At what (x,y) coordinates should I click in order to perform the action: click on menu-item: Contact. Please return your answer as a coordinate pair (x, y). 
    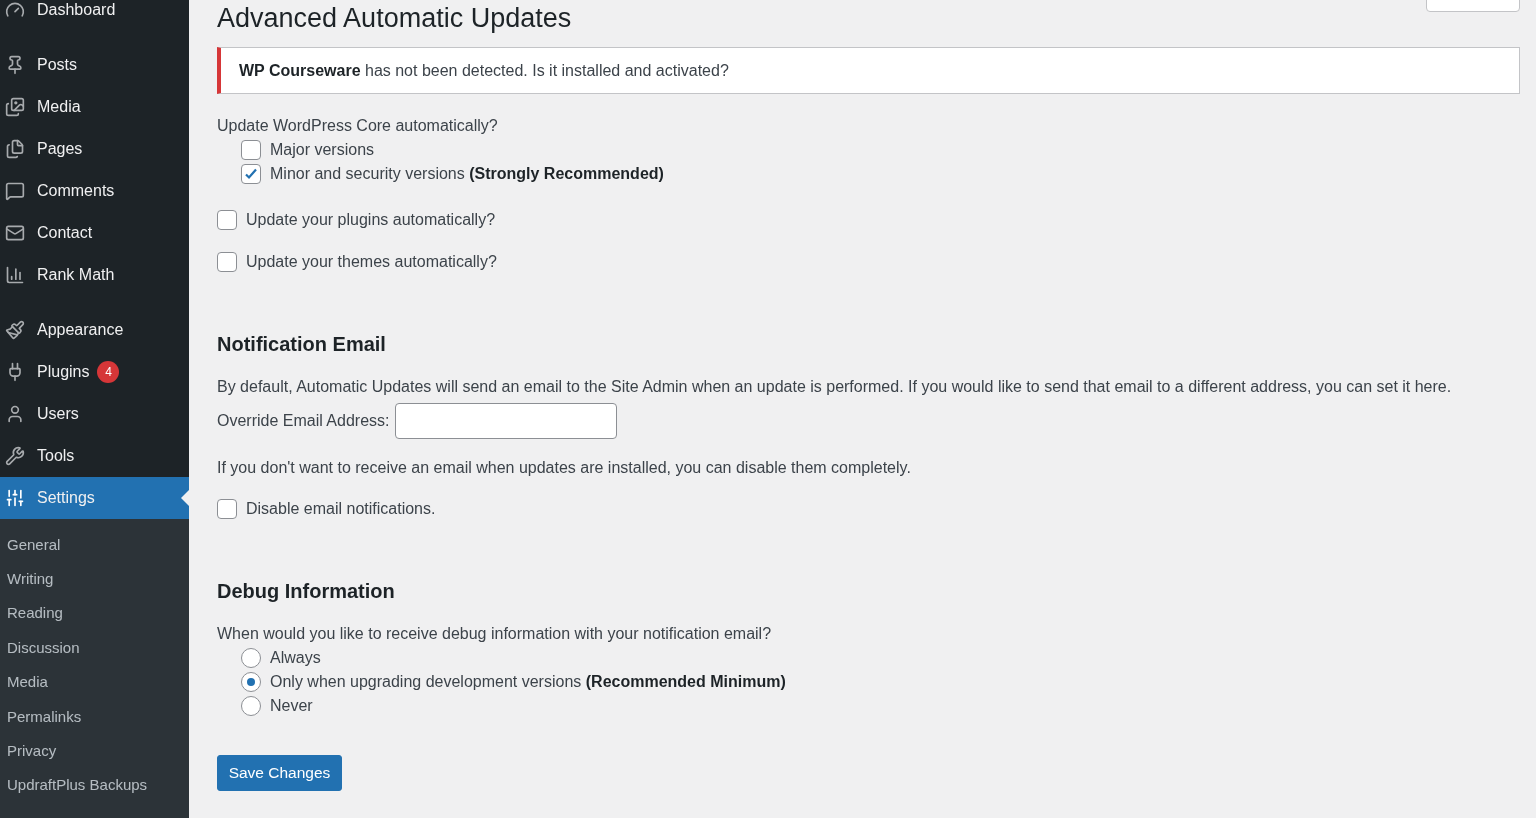
    Looking at the image, I should click on (94, 233).